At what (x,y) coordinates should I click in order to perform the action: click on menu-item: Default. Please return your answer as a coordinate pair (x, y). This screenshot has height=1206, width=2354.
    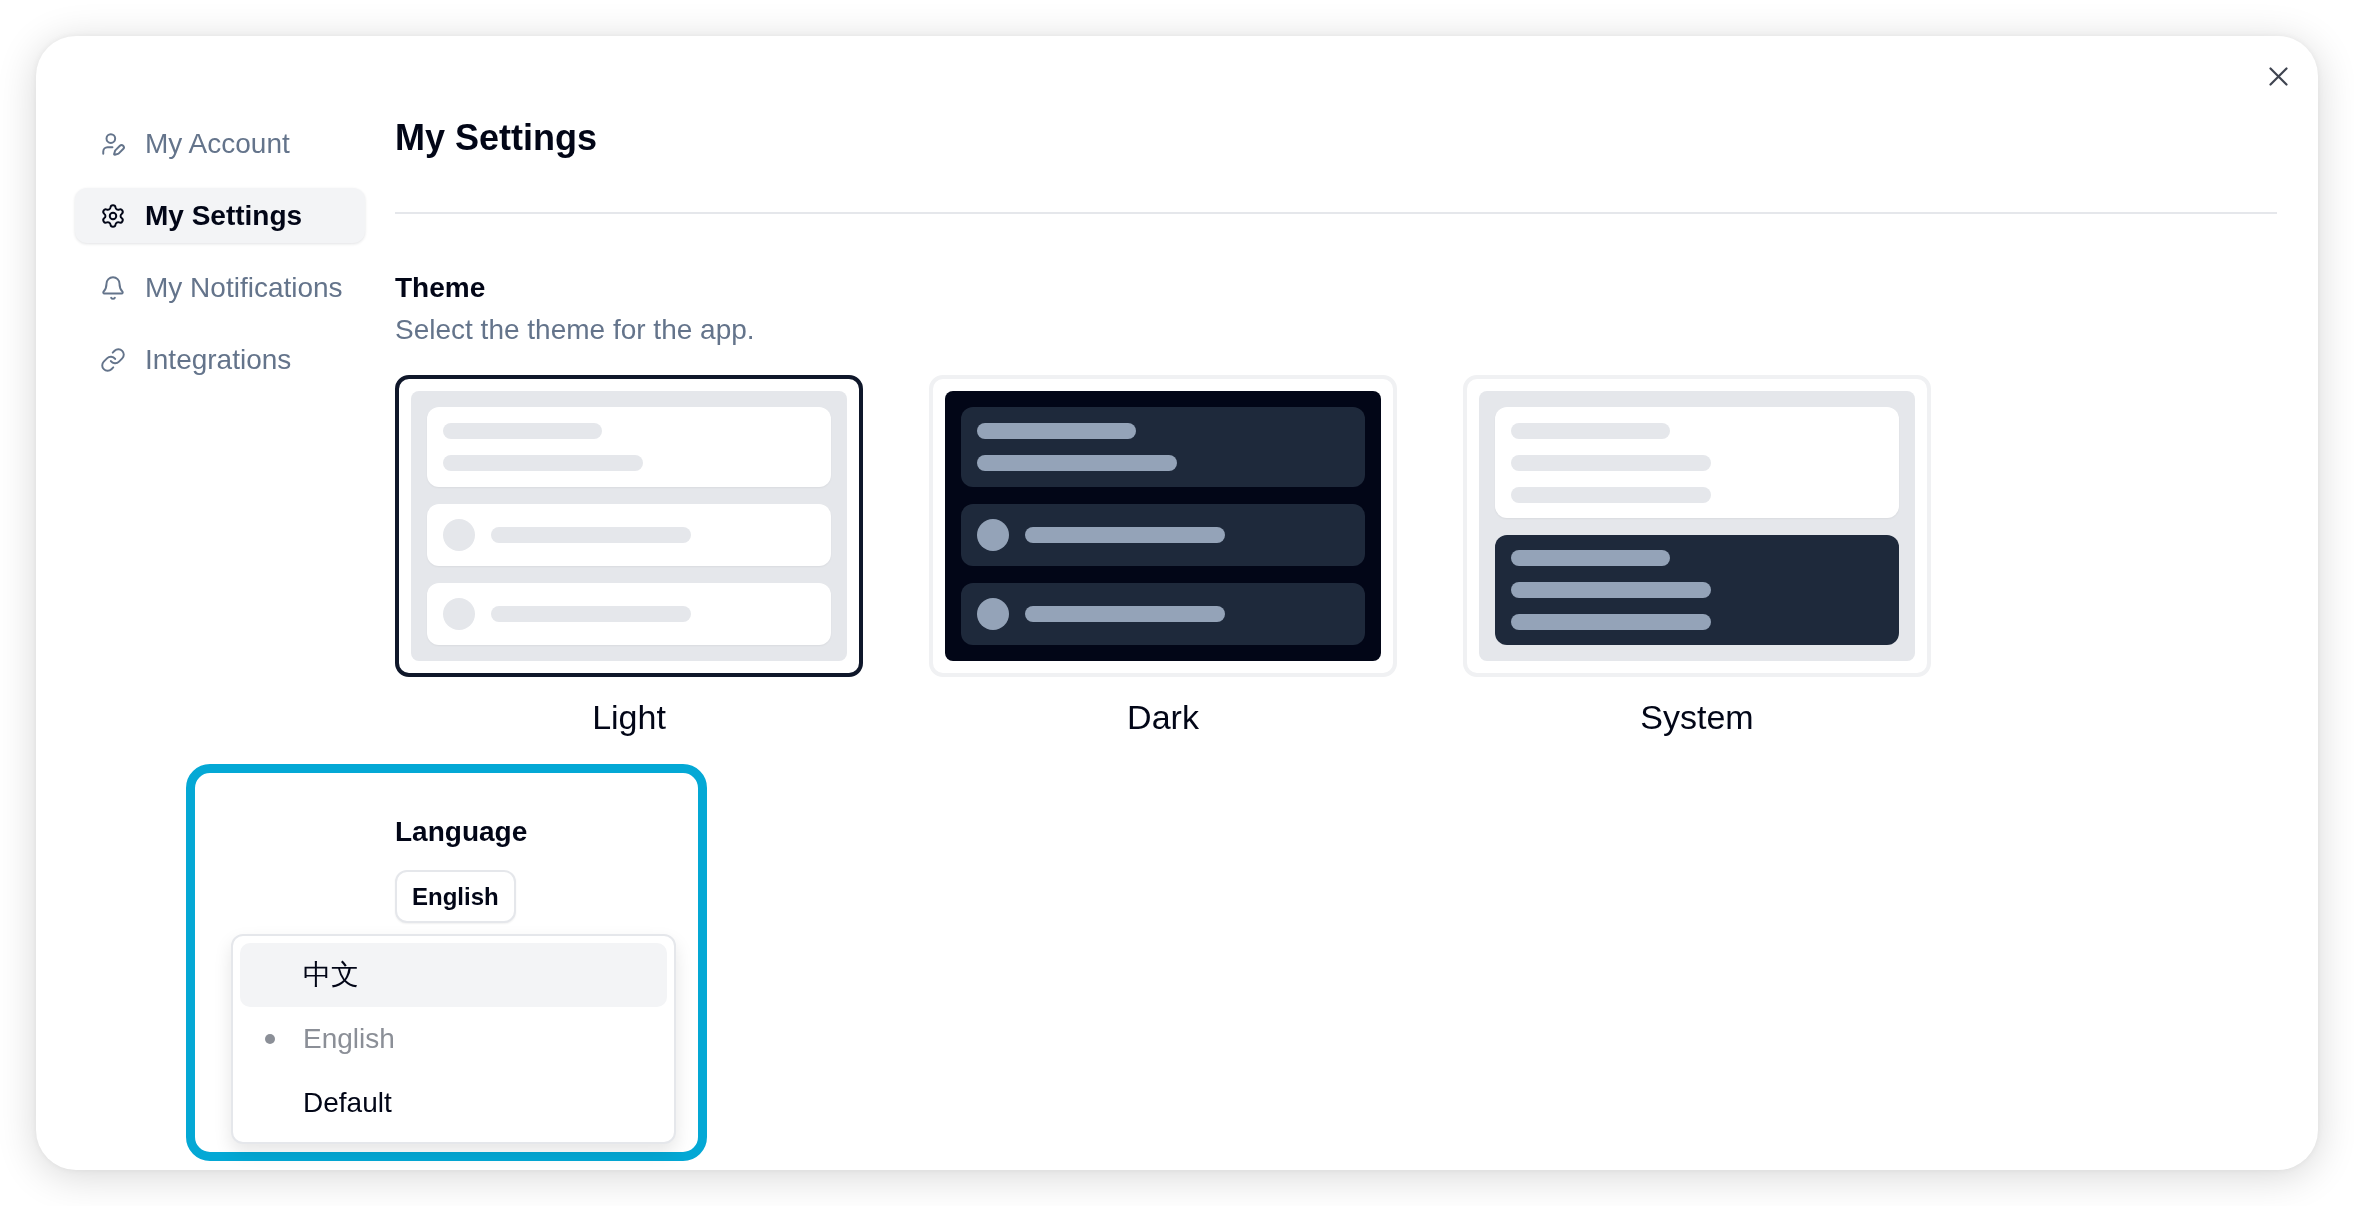
    Looking at the image, I should click on (453, 1103).